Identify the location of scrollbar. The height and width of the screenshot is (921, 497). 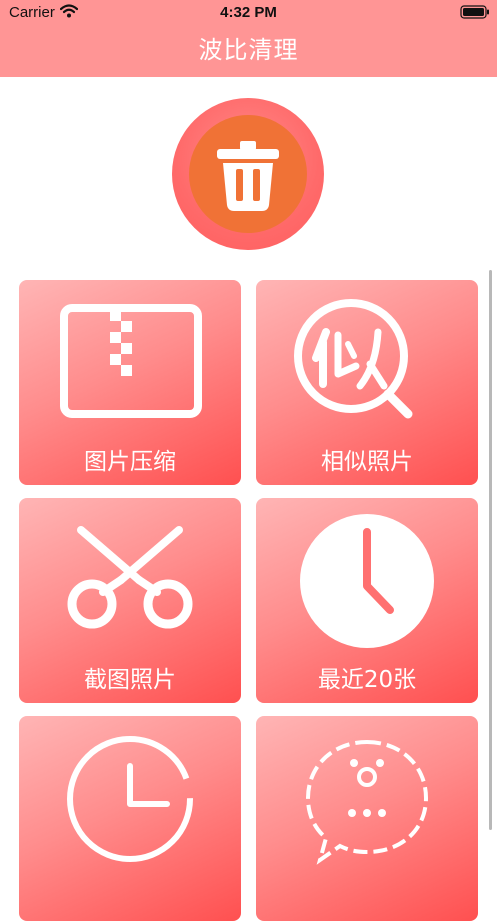
(490, 550).